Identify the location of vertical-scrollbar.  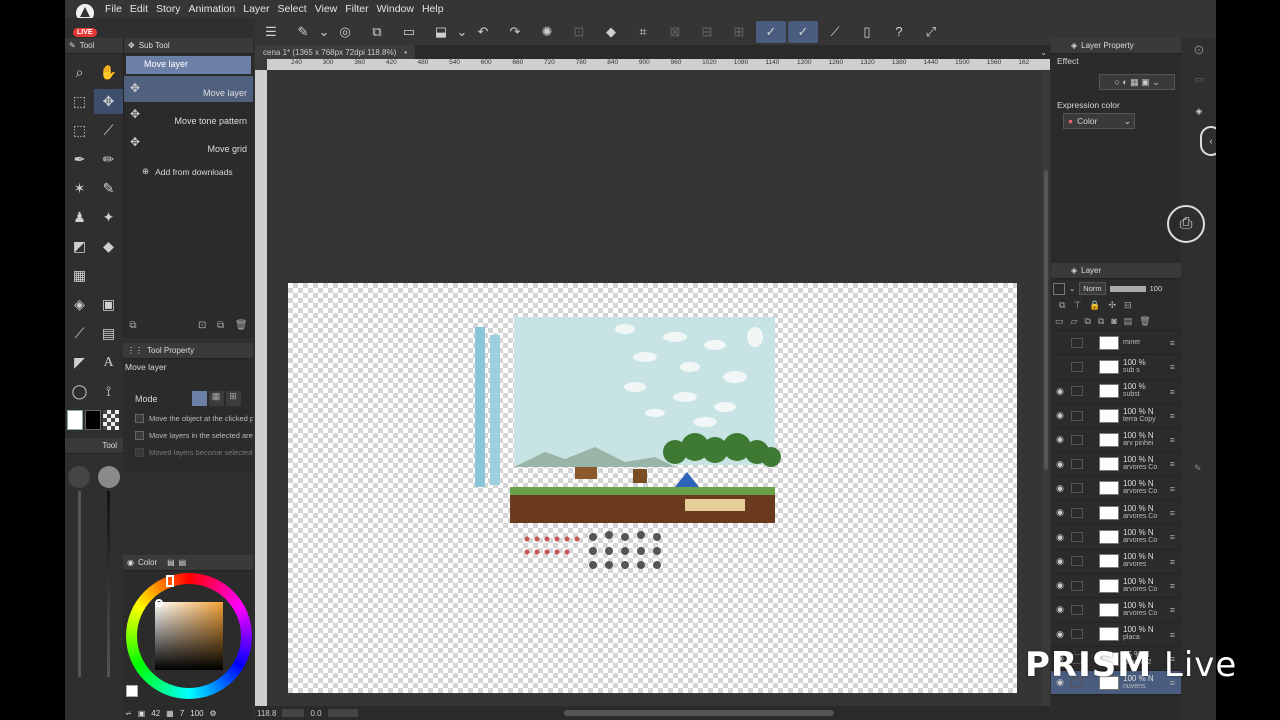
(1046, 320).